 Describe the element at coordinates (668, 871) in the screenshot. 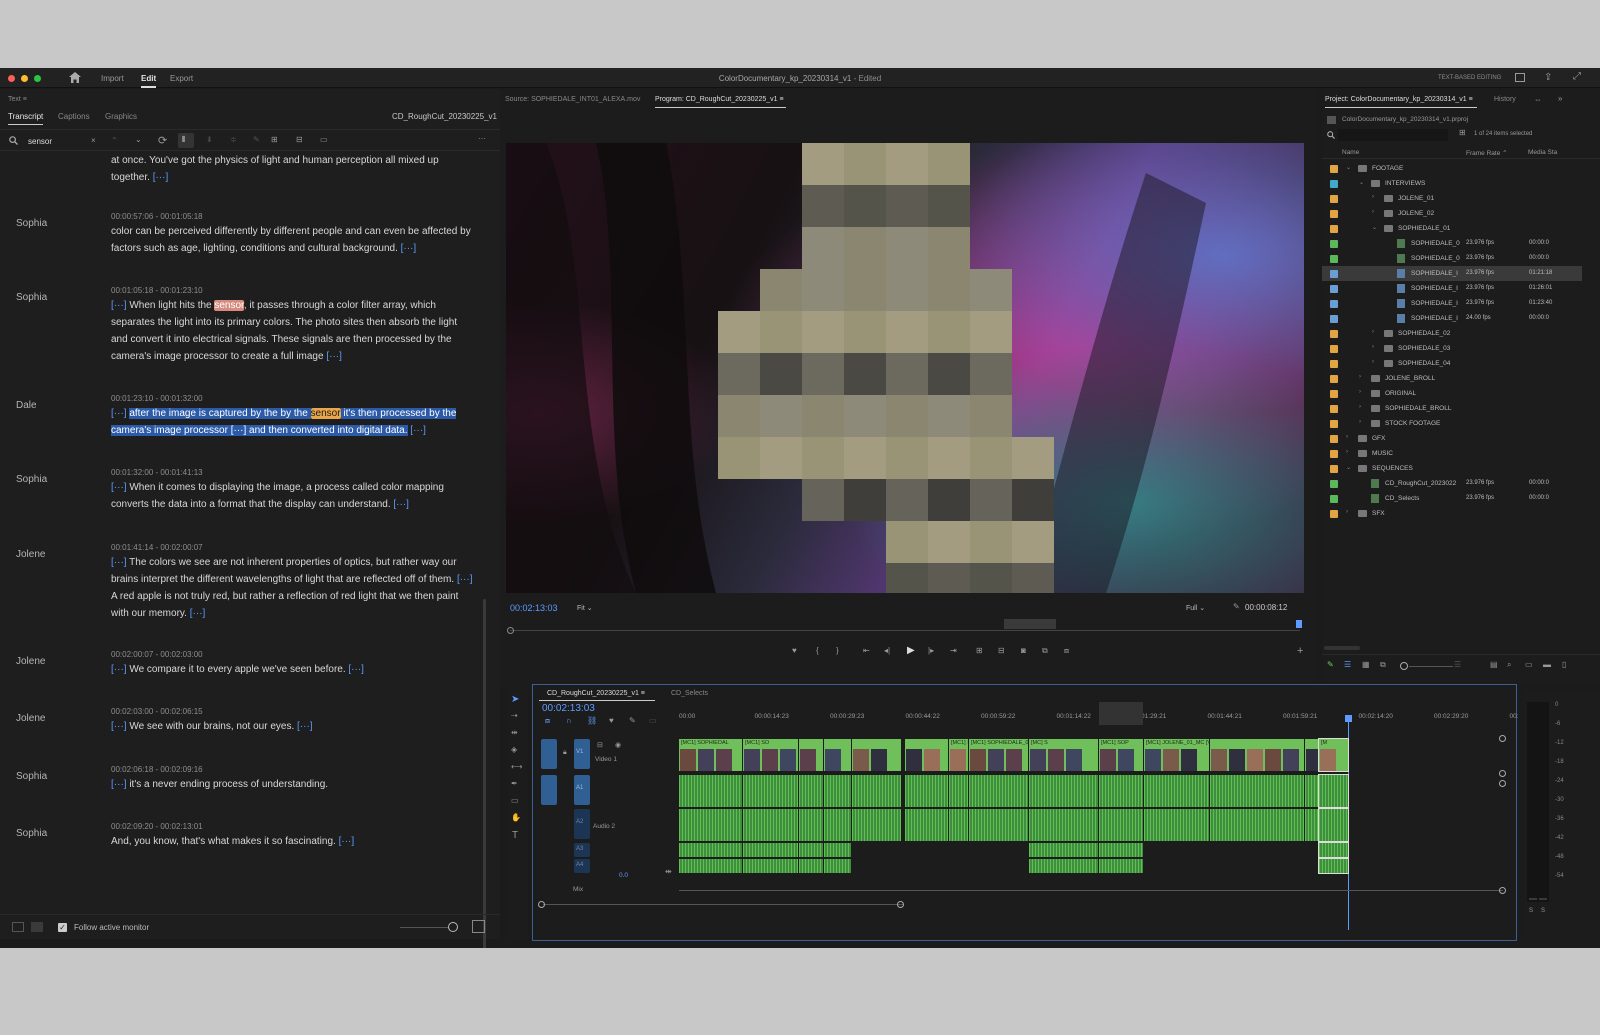

I see `expand-track-icon: ⇹` at that location.